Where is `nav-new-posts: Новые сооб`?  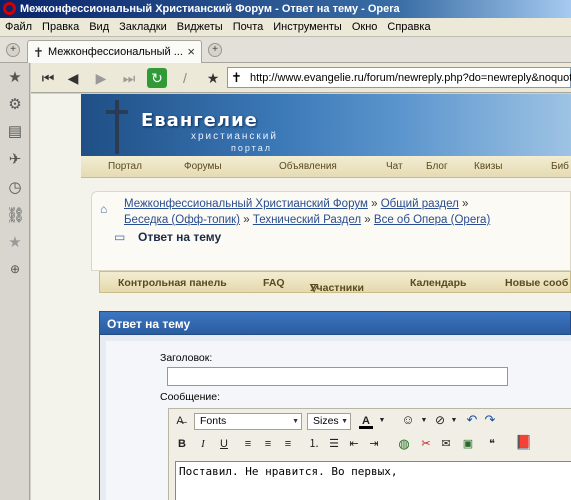
nav-new-posts: Новые сооб is located at coordinates (536, 283).